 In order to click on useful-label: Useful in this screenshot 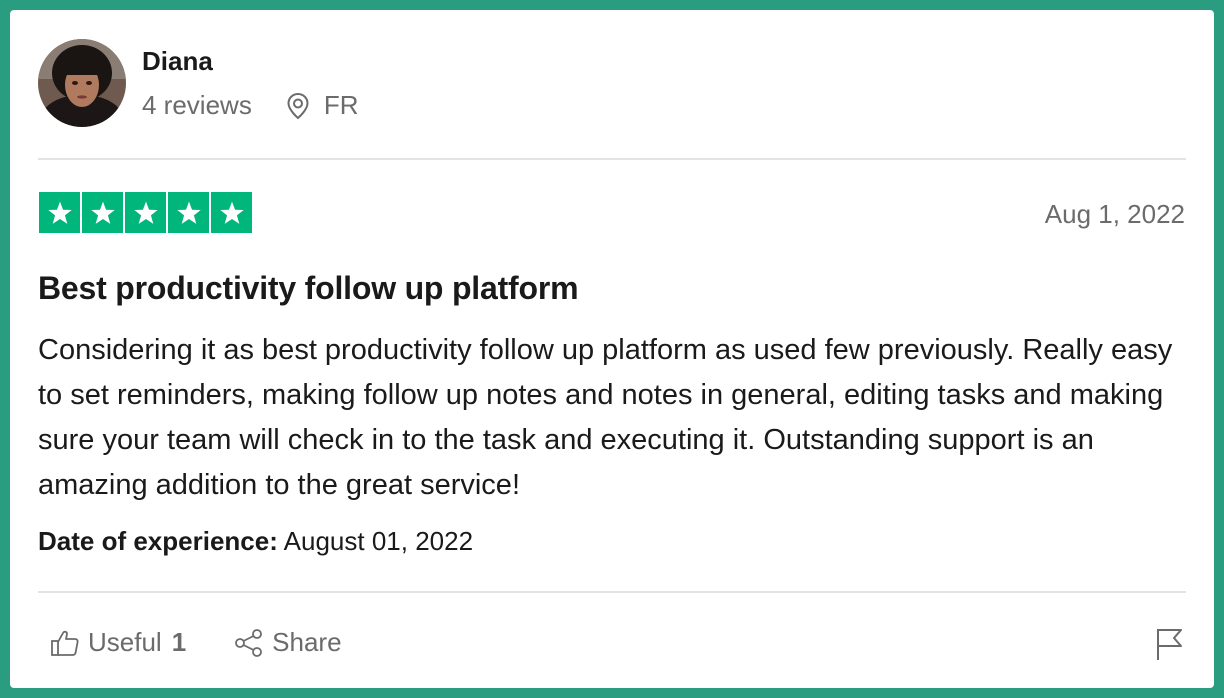, I will do `click(125, 642)`.